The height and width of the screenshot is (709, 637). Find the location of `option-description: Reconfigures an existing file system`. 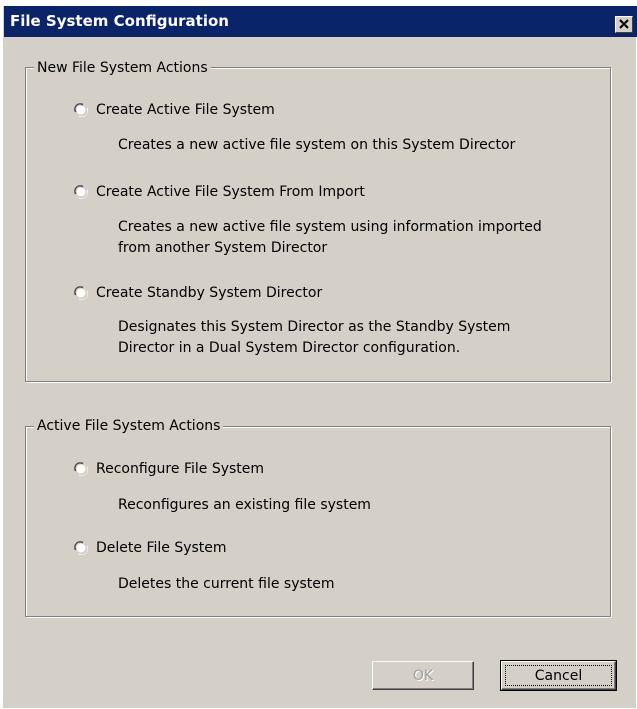

option-description: Reconfigures an existing file system is located at coordinates (244, 505).